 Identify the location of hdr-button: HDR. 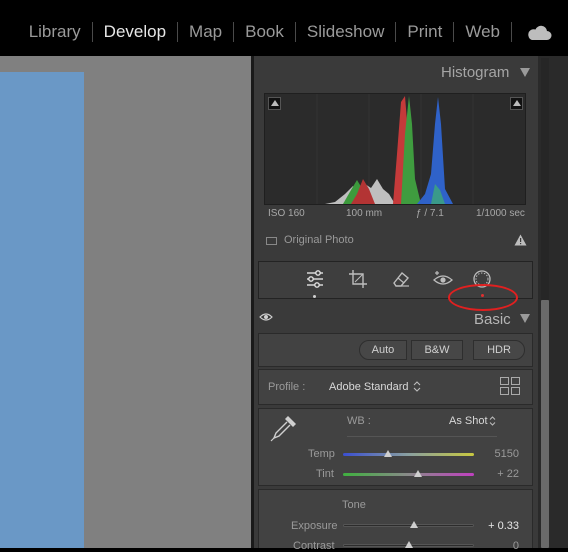
(499, 350).